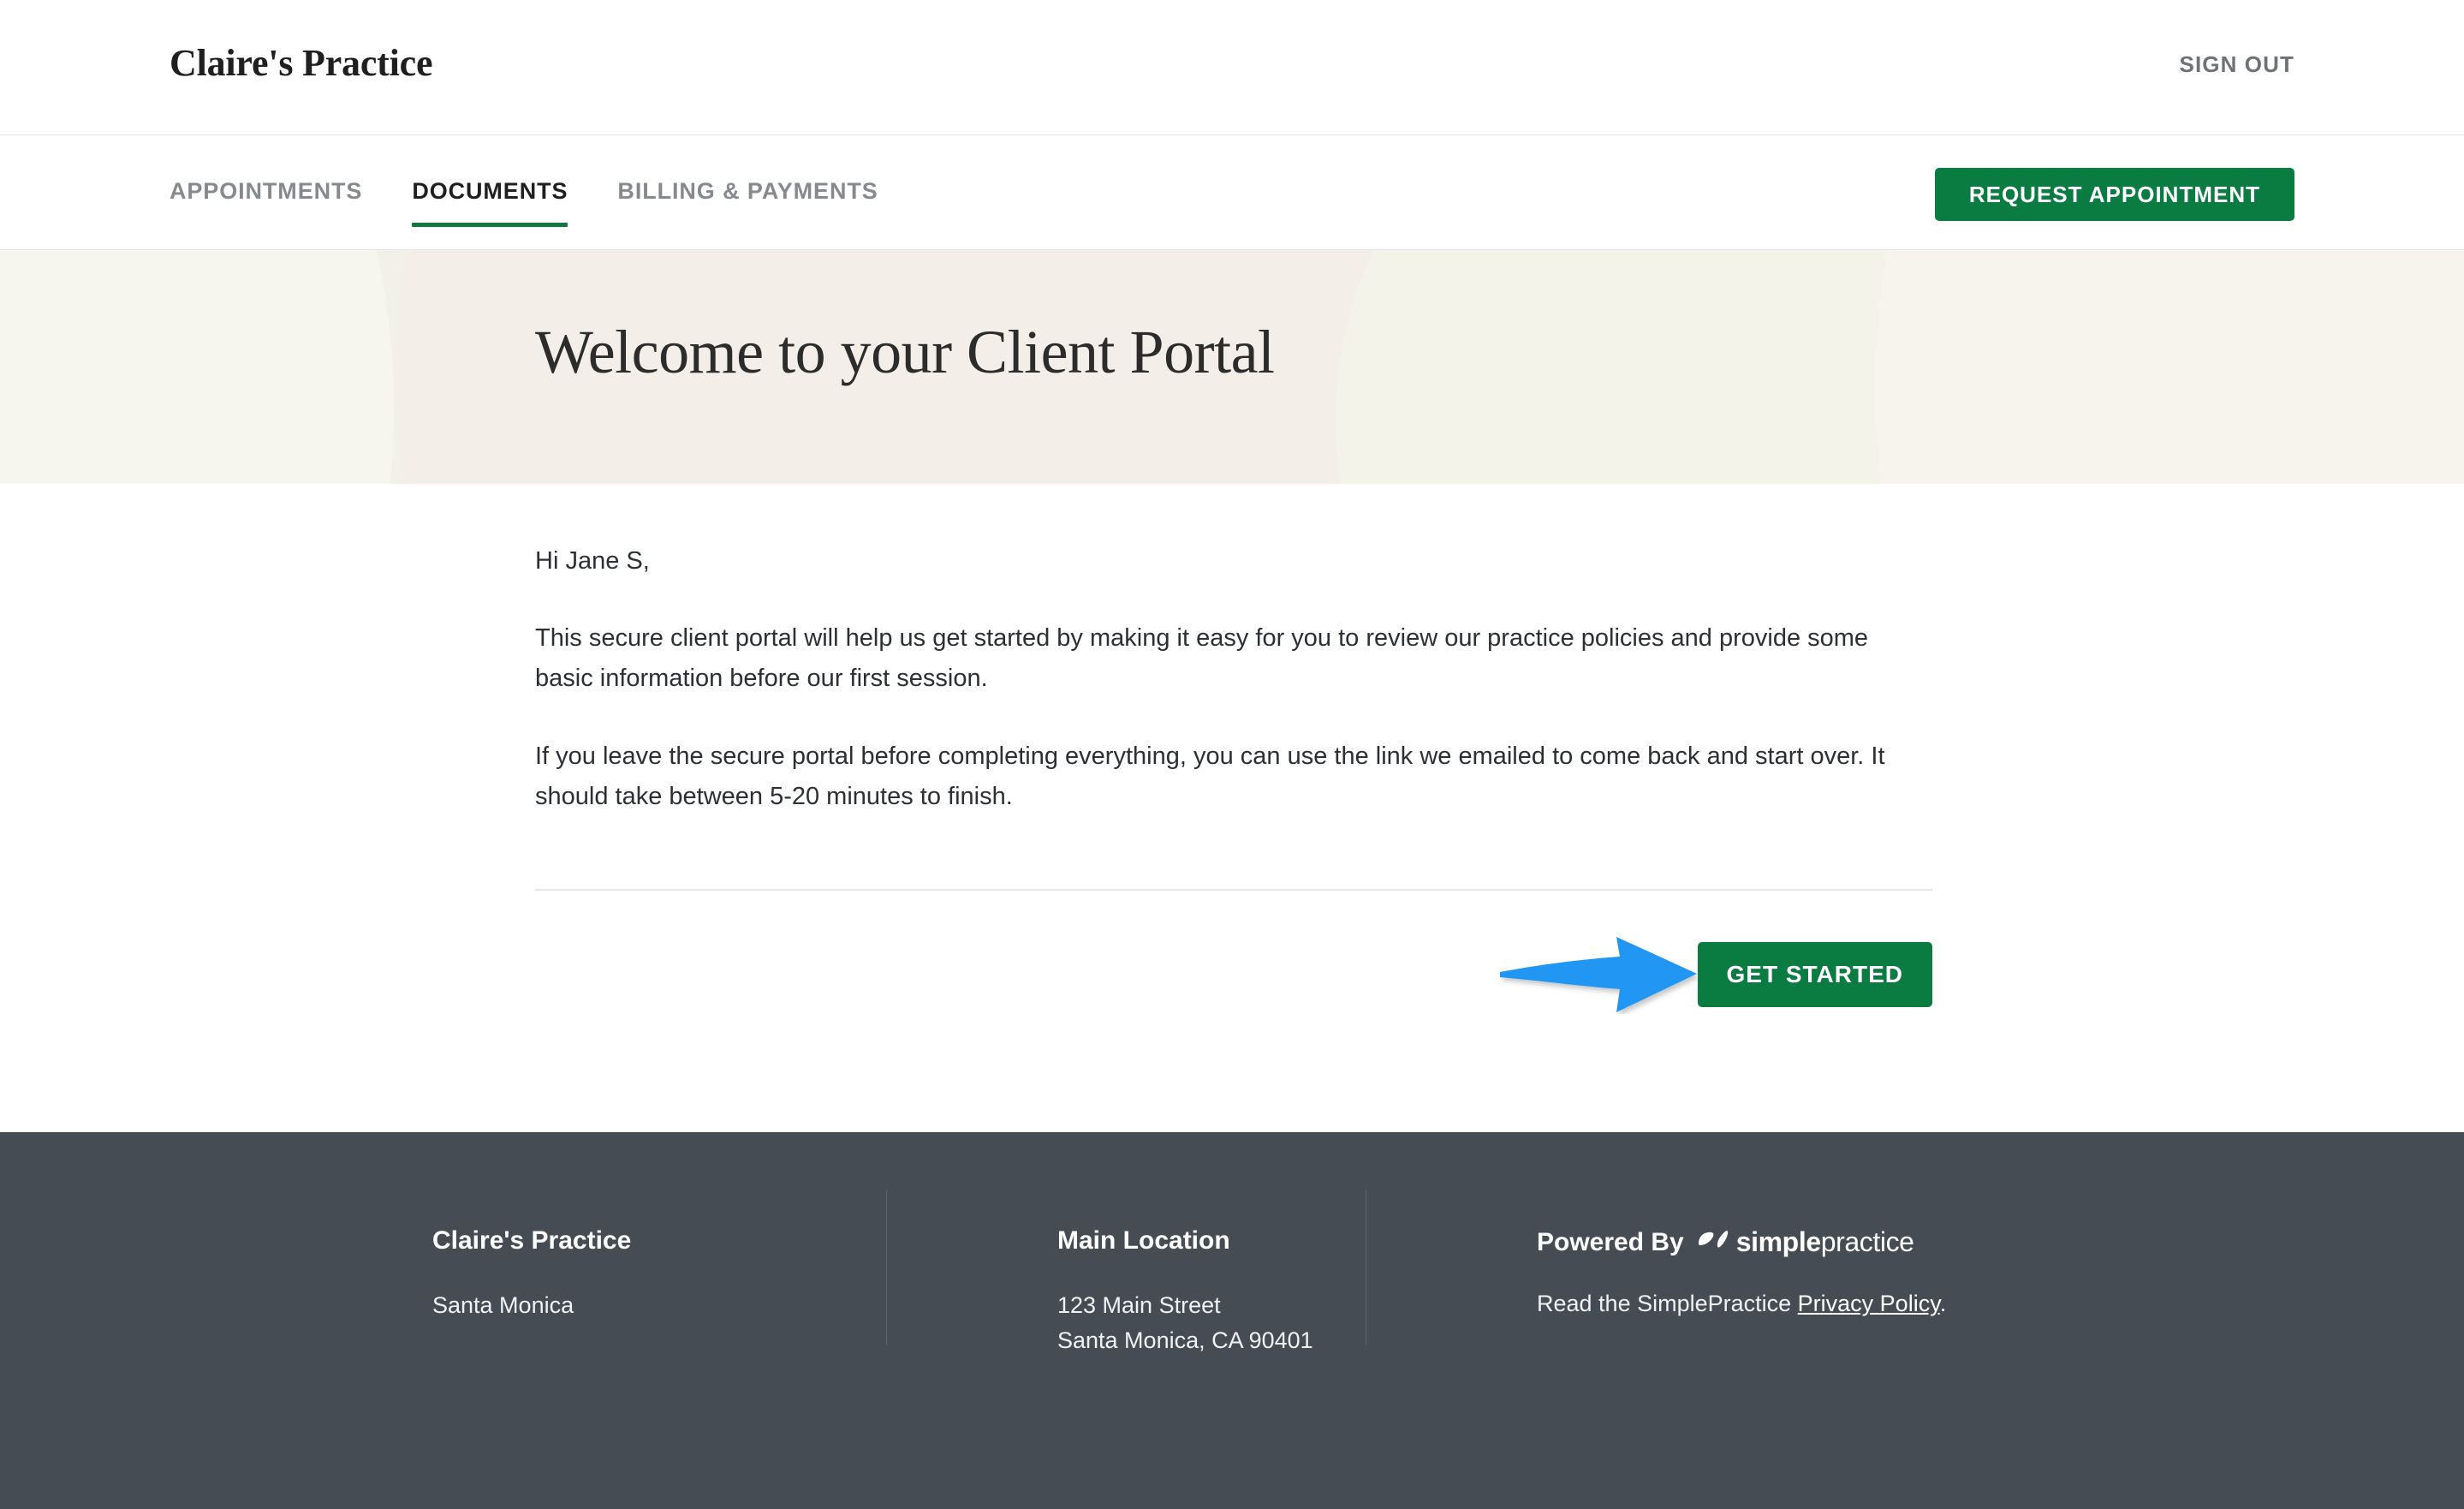 The height and width of the screenshot is (1509, 2464). Describe the element at coordinates (532, 1240) in the screenshot. I see `footer-practice-heading: Claire's Practice` at that location.